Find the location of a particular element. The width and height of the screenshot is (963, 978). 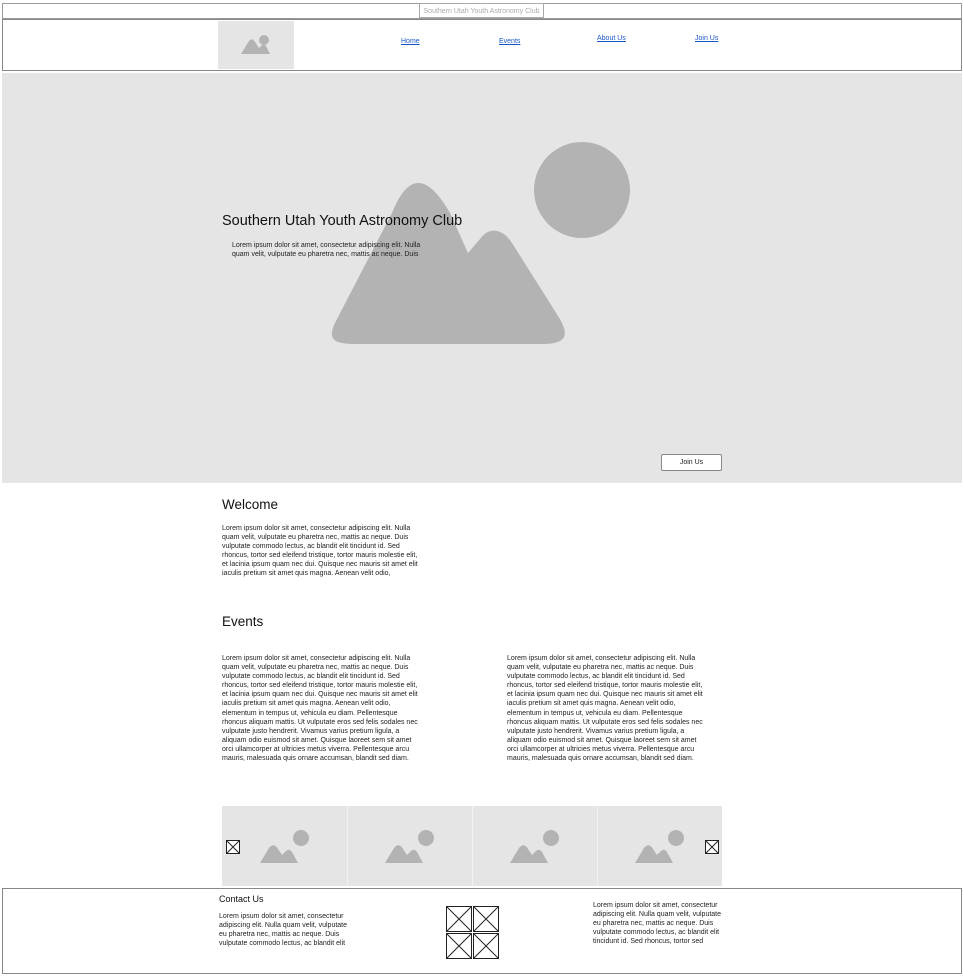

hero-image-placeholder-icon is located at coordinates (480, 243).